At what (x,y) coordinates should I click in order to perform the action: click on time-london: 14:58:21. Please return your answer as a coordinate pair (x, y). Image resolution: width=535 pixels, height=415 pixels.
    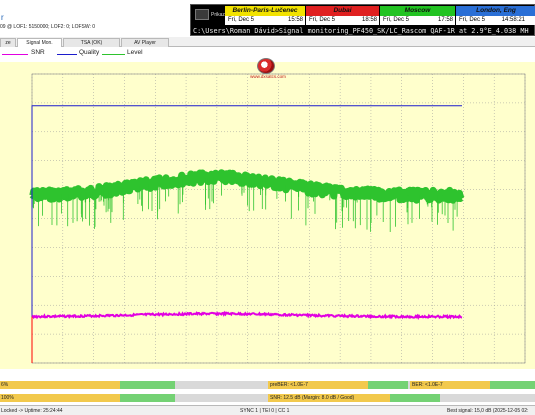
    Looking at the image, I should click on (513, 20).